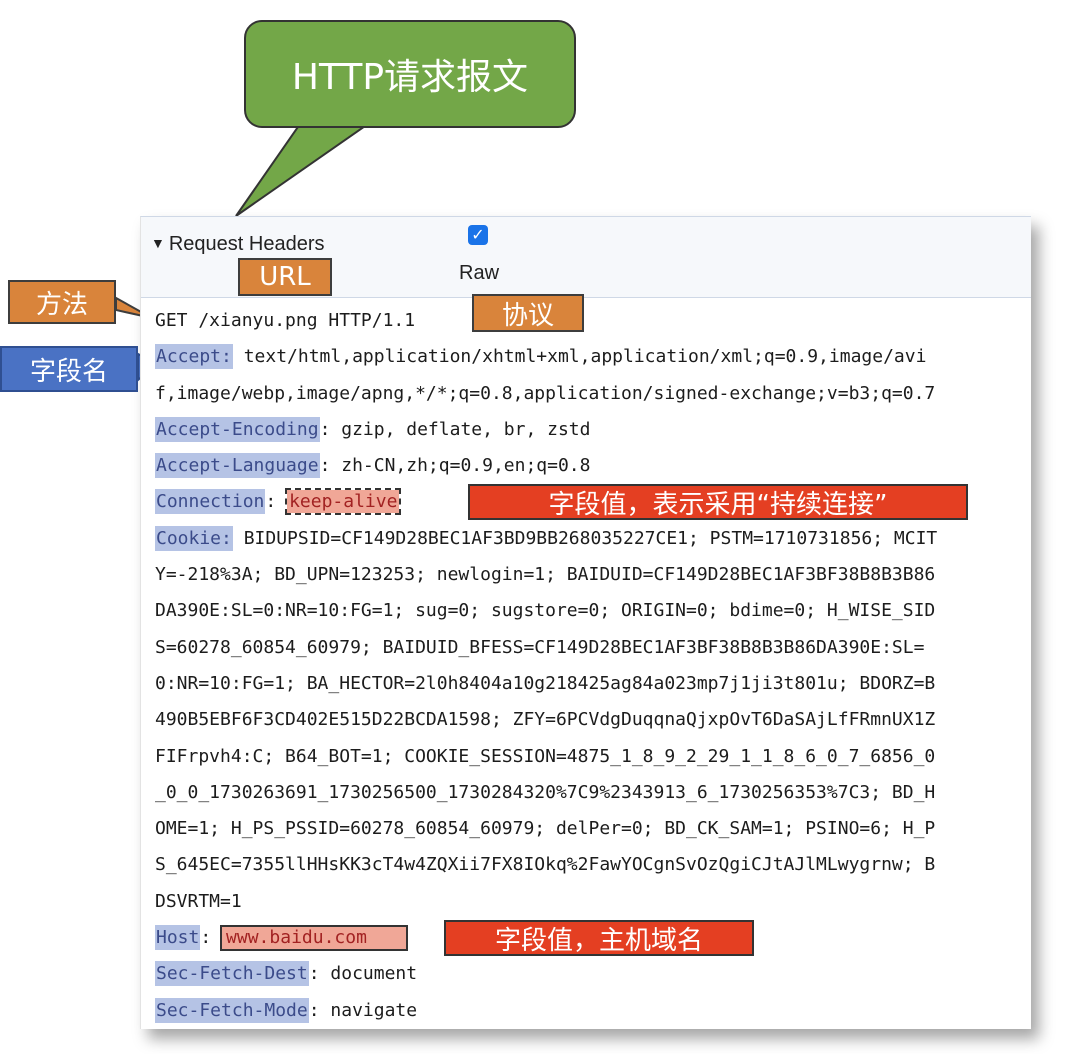 This screenshot has width=1070, height=1054. I want to click on header-name: Accept:, so click(194, 357).